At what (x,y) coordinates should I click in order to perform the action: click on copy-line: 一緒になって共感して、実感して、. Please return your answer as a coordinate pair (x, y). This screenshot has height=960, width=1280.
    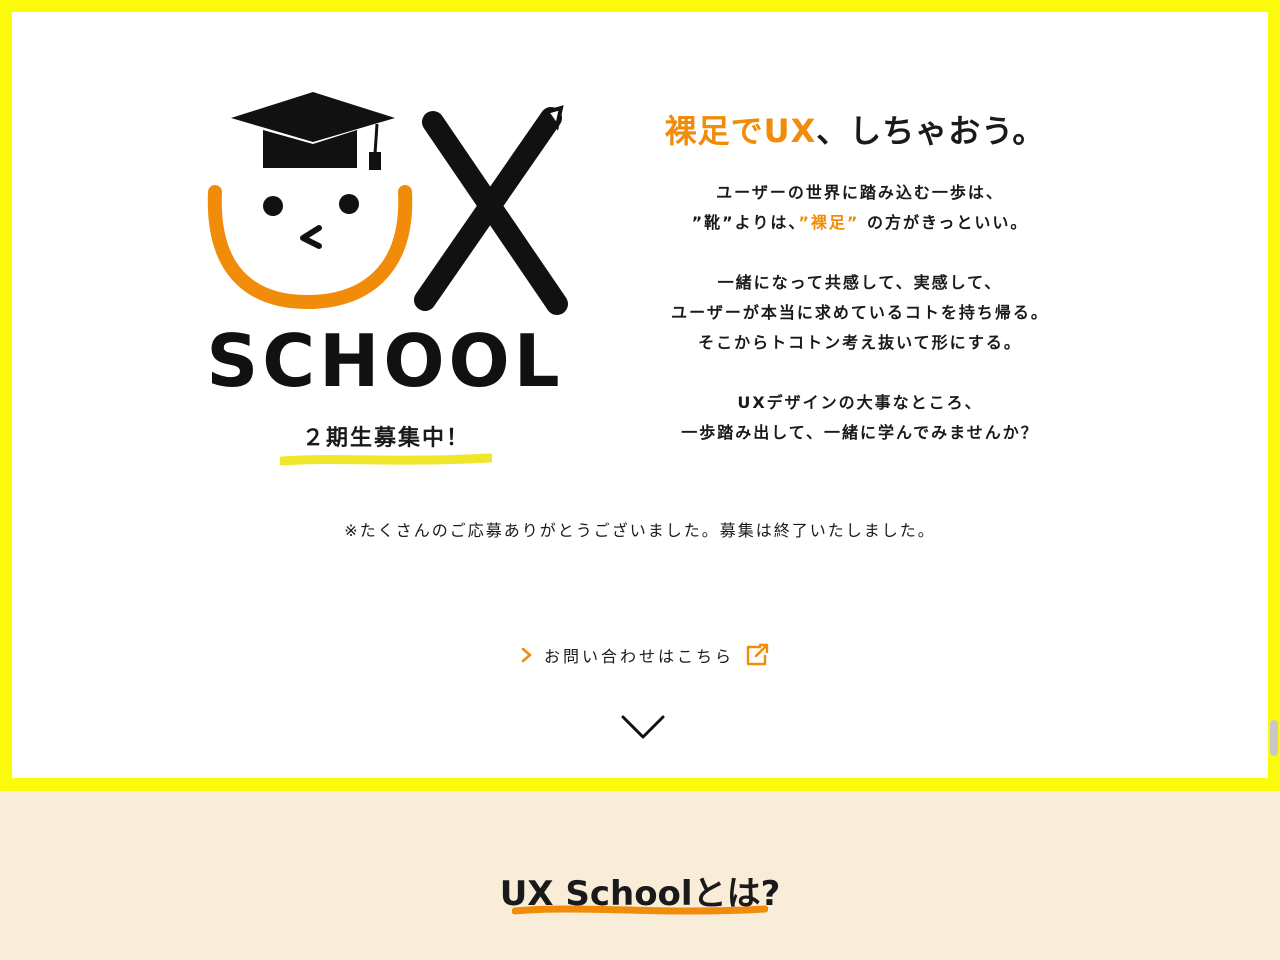
    Looking at the image, I should click on (860, 282).